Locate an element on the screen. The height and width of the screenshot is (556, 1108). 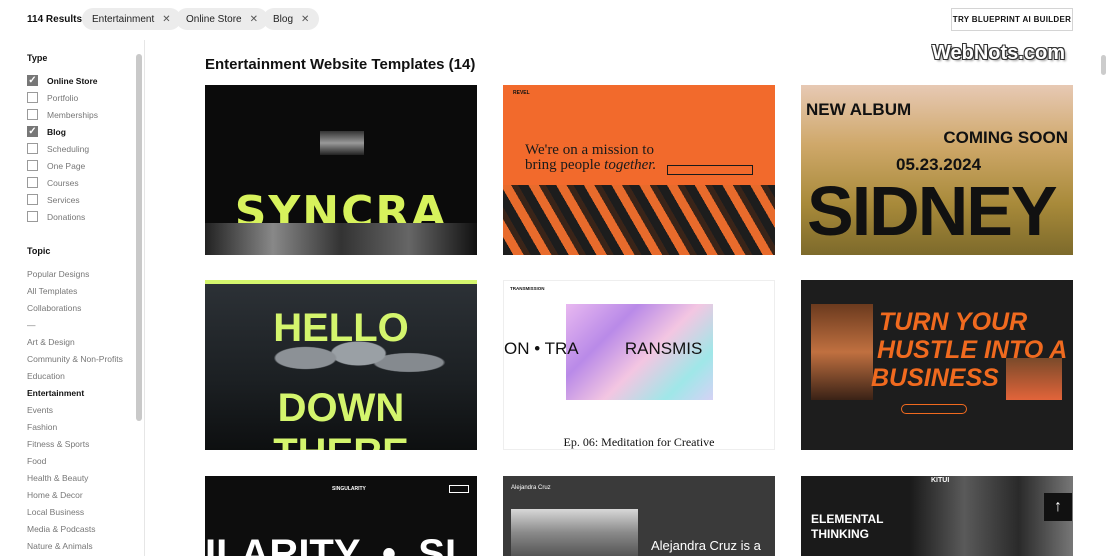
topic-link: Food is located at coordinates (36, 461).